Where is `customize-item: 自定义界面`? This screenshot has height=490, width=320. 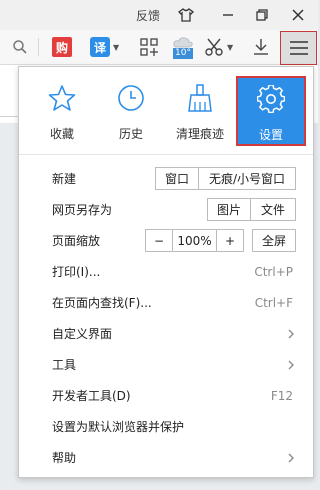 customize-item: 自定义界面 is located at coordinates (166, 334).